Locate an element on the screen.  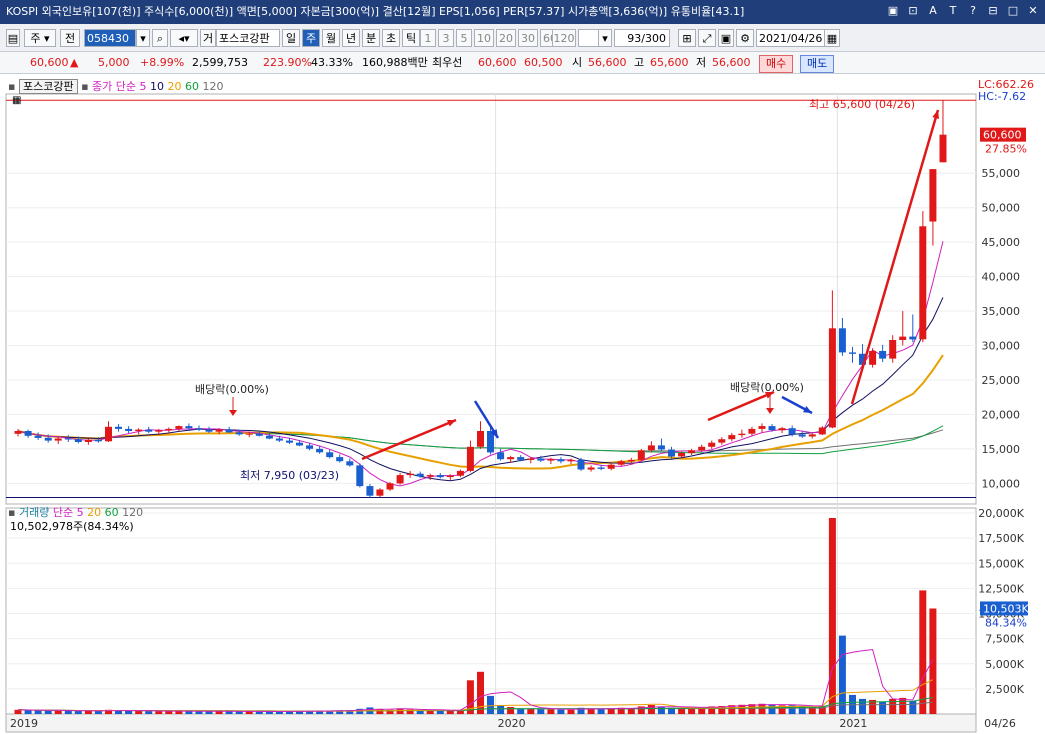
scope-select: 전 is located at coordinates (70, 38).